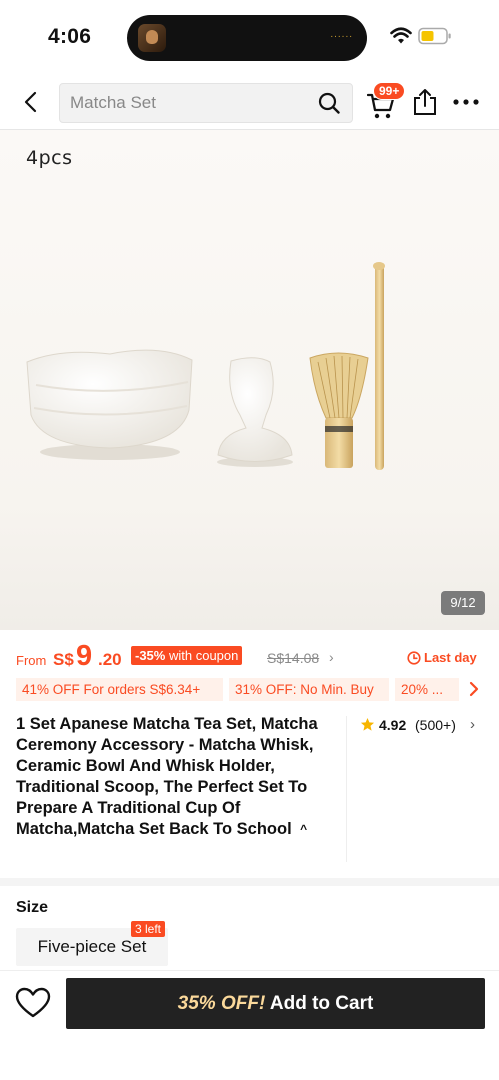  Describe the element at coordinates (31, 102) in the screenshot. I see `back-arrow-icon` at that location.